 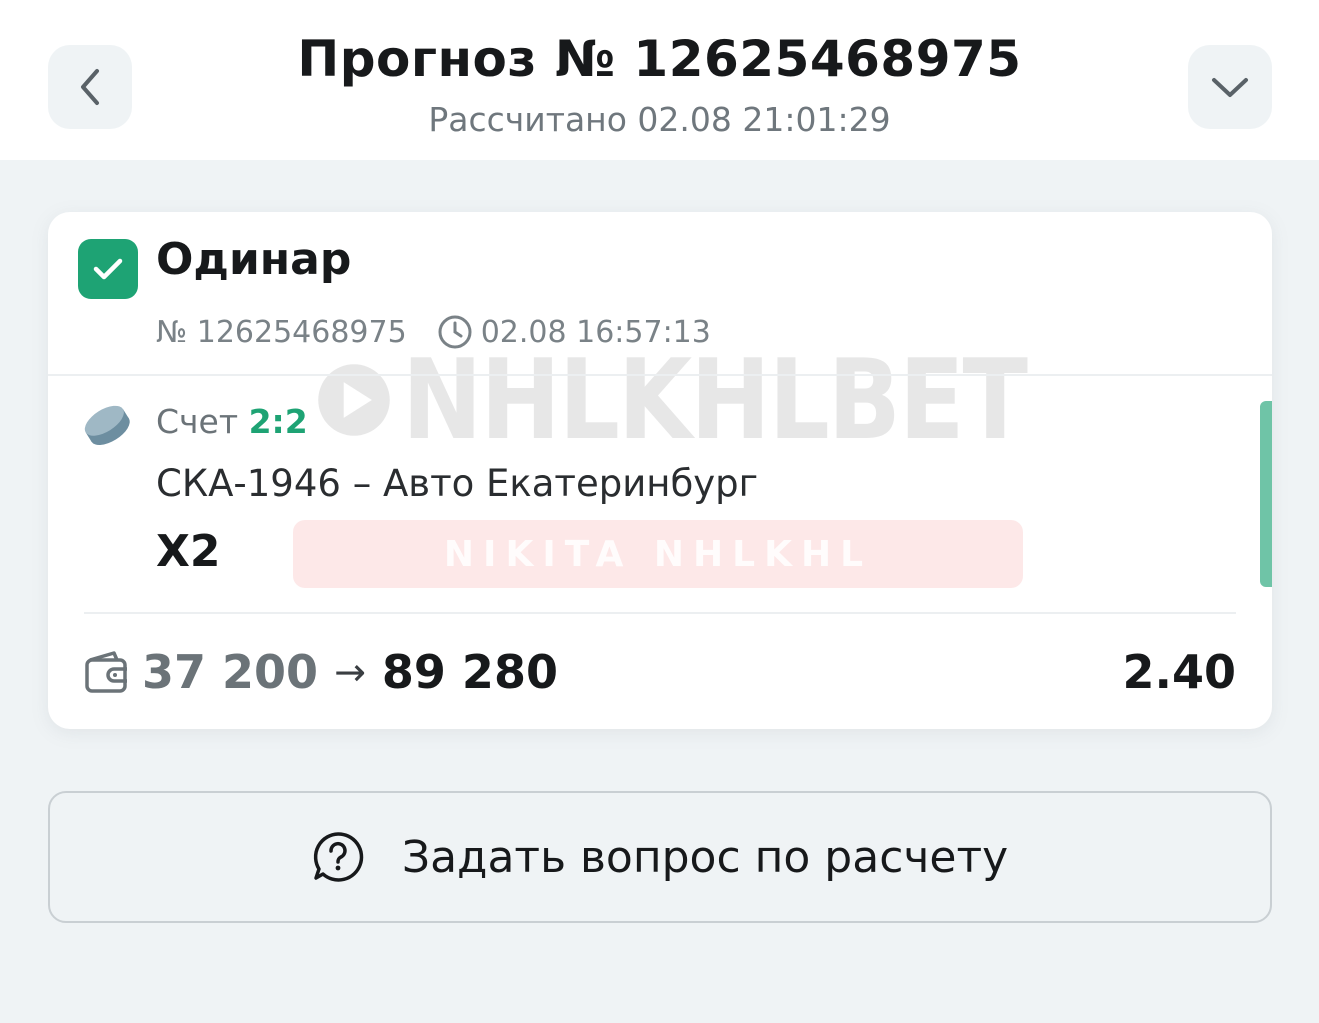 What do you see at coordinates (705, 857) in the screenshot?
I see `ask-question-label: Задать вопрос по расчету` at bounding box center [705, 857].